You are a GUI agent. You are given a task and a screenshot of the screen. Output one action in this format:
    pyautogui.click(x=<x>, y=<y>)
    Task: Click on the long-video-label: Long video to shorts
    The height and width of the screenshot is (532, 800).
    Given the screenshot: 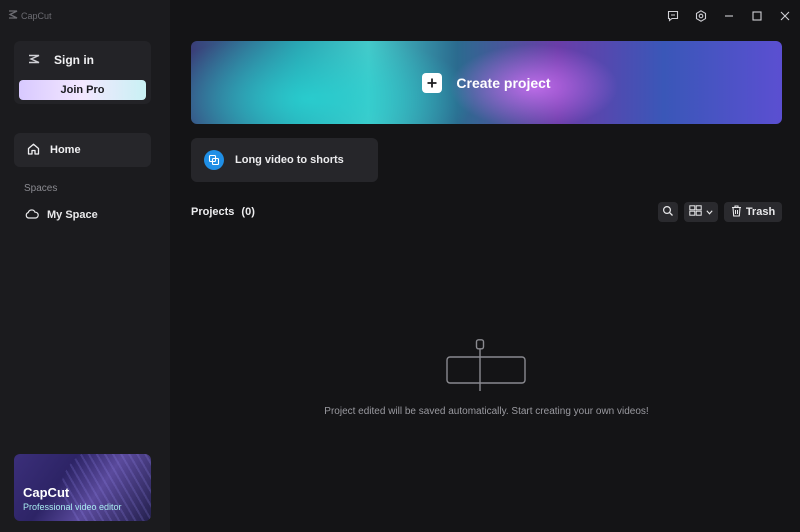 What is the action you would take?
    pyautogui.click(x=289, y=160)
    